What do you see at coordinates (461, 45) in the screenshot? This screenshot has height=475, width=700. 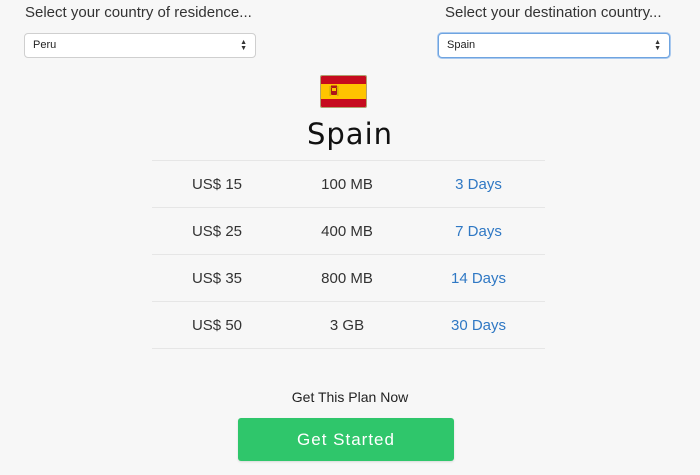 I see `destination-select-value: Spain` at bounding box center [461, 45].